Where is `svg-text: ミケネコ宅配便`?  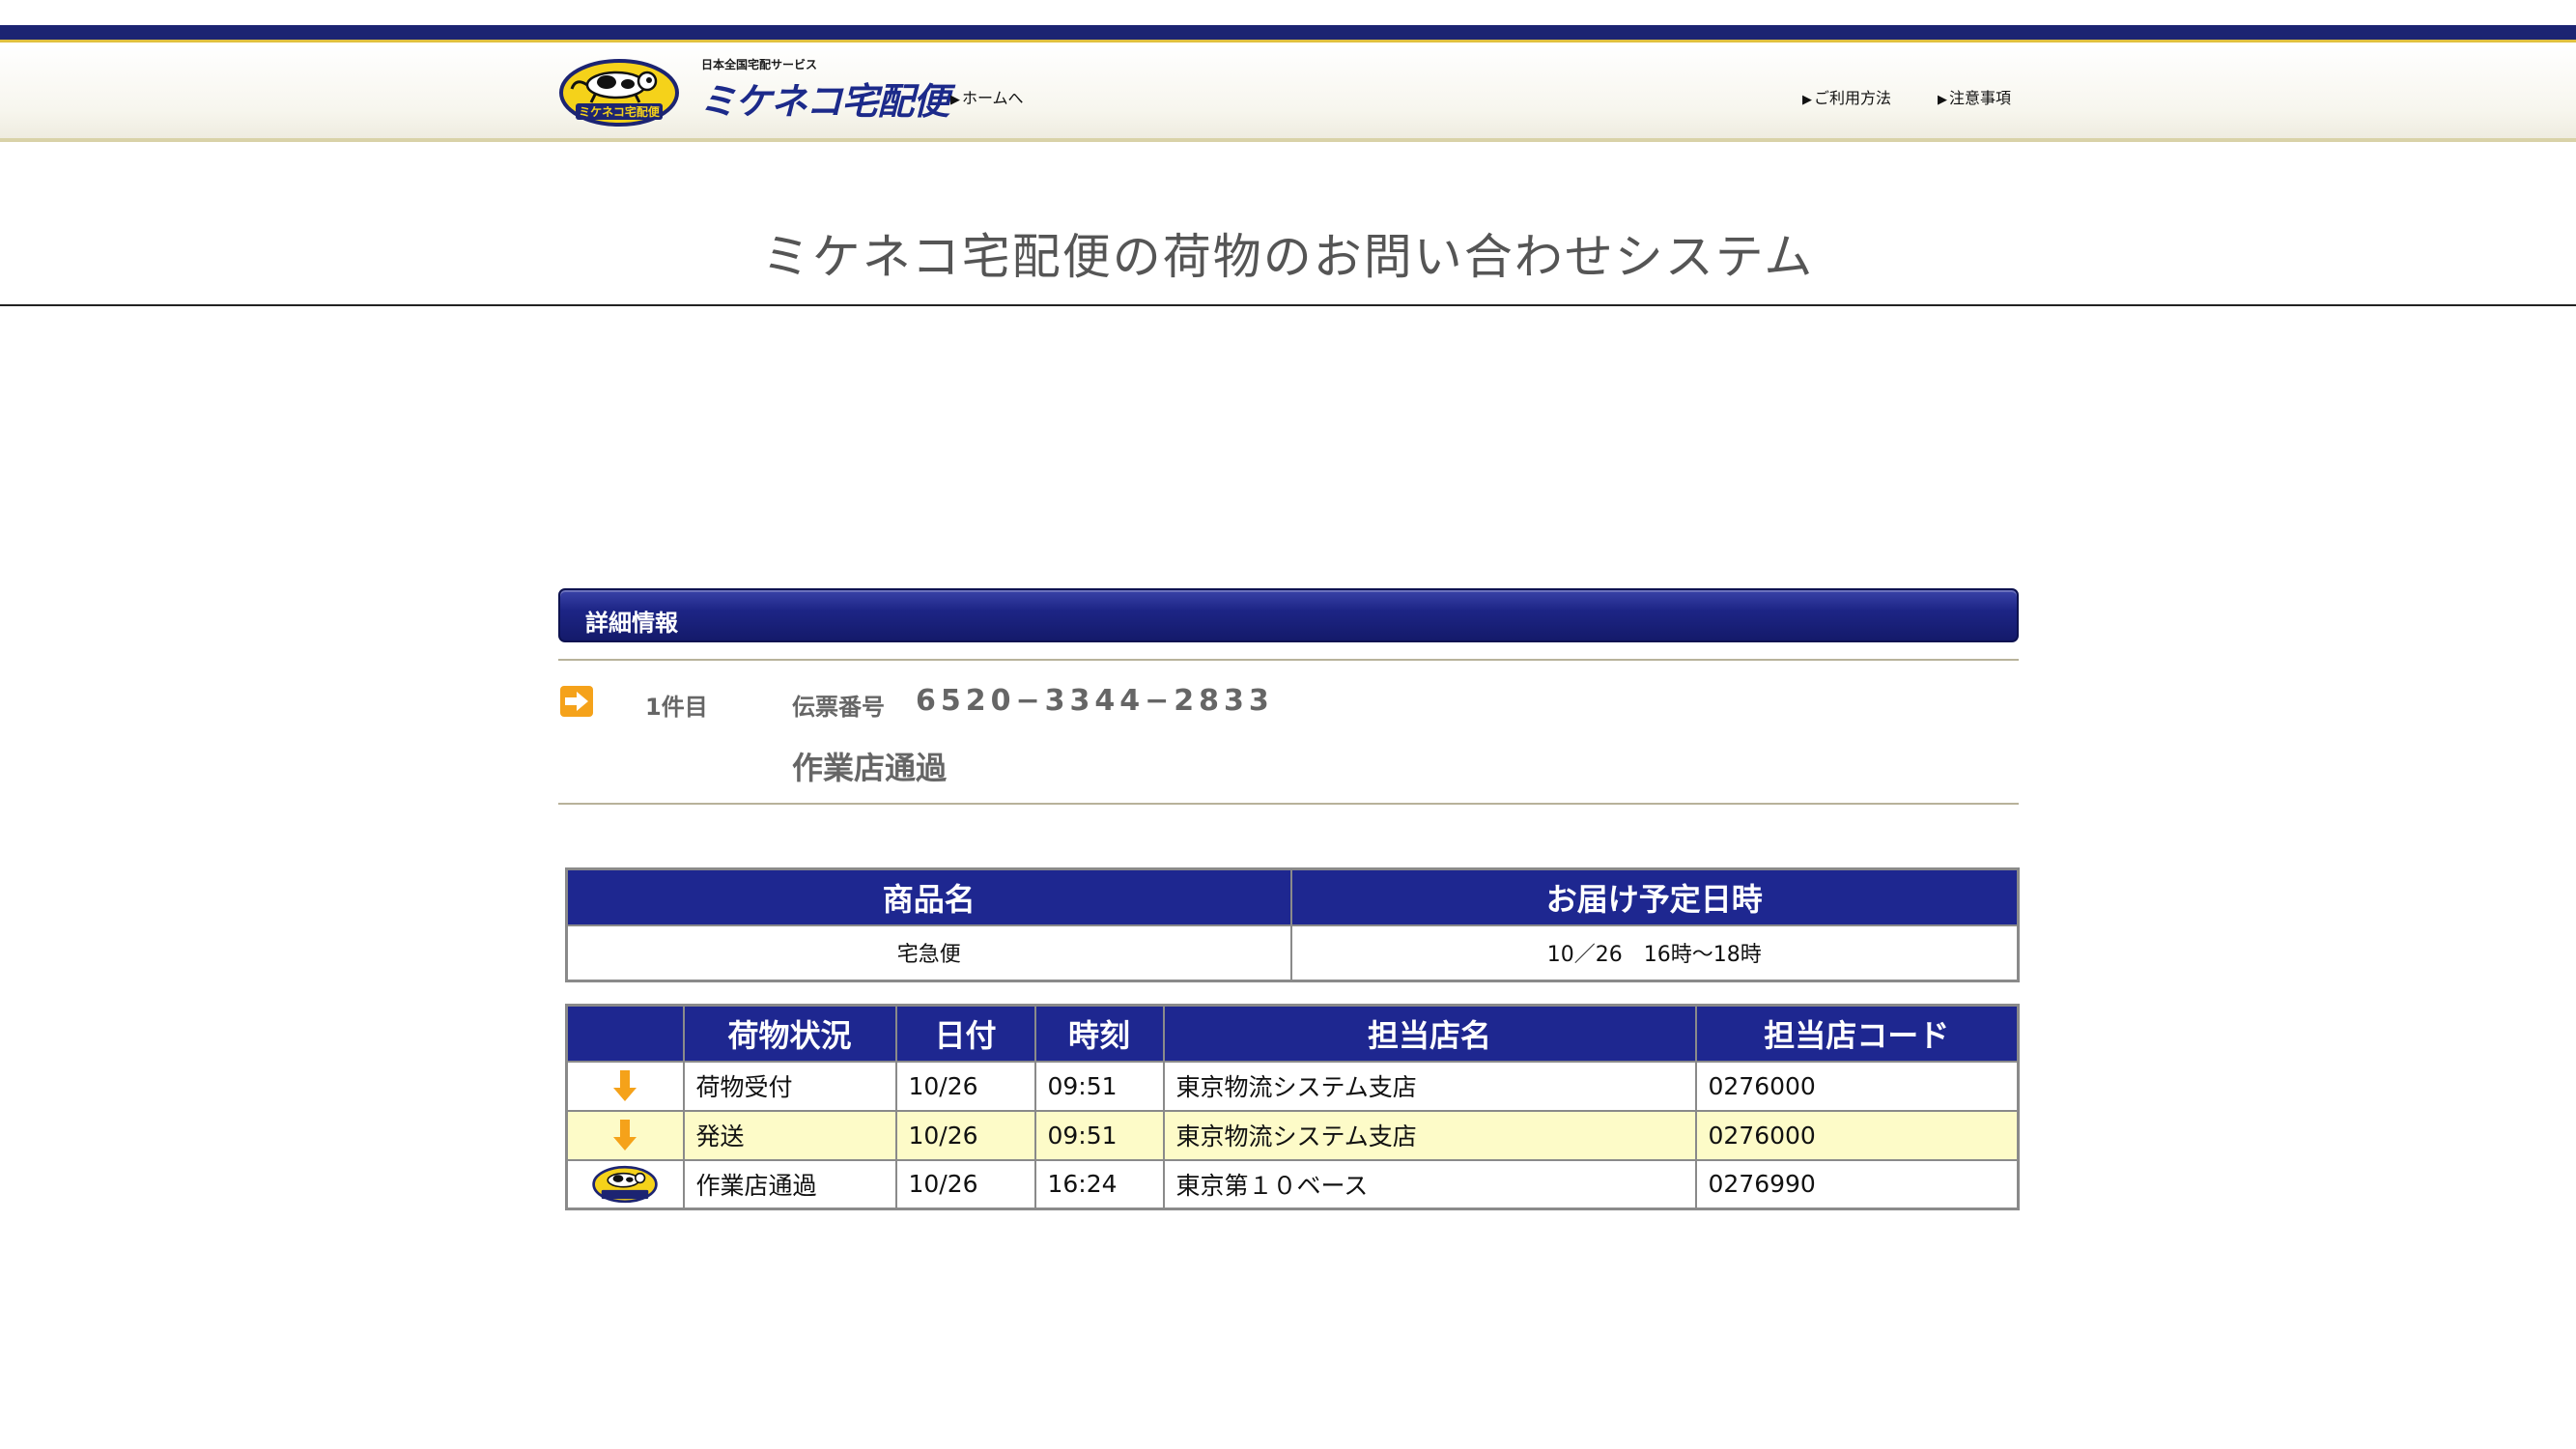
svg-text: ミケネコ宅配便 is located at coordinates (620, 111).